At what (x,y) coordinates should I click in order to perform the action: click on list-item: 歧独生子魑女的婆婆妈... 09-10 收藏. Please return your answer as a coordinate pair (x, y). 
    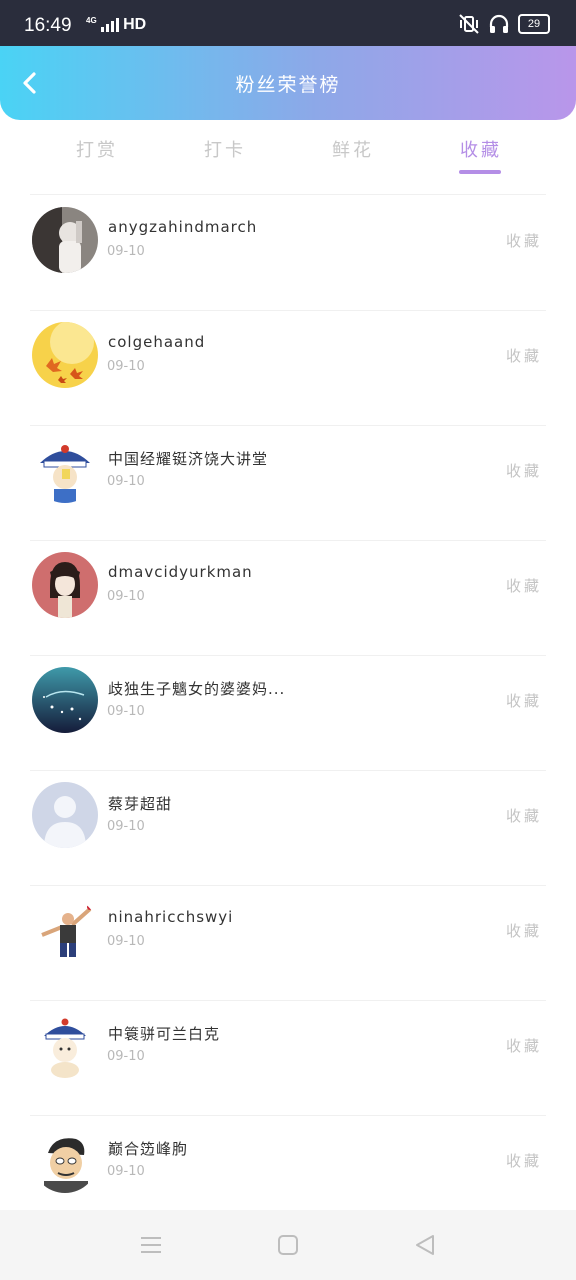
    Looking at the image, I should click on (288, 713).